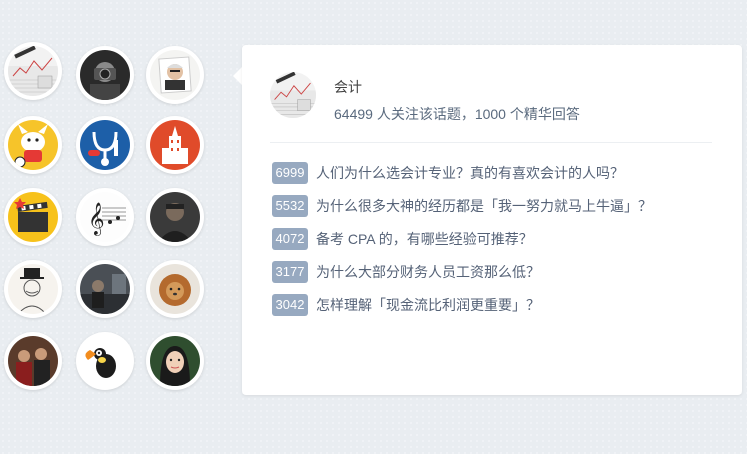 The image size is (747, 454). I want to click on question-item: 5532 为什么很多大神的经历都是「我一努力就马上牛逼」？, so click(497, 206).